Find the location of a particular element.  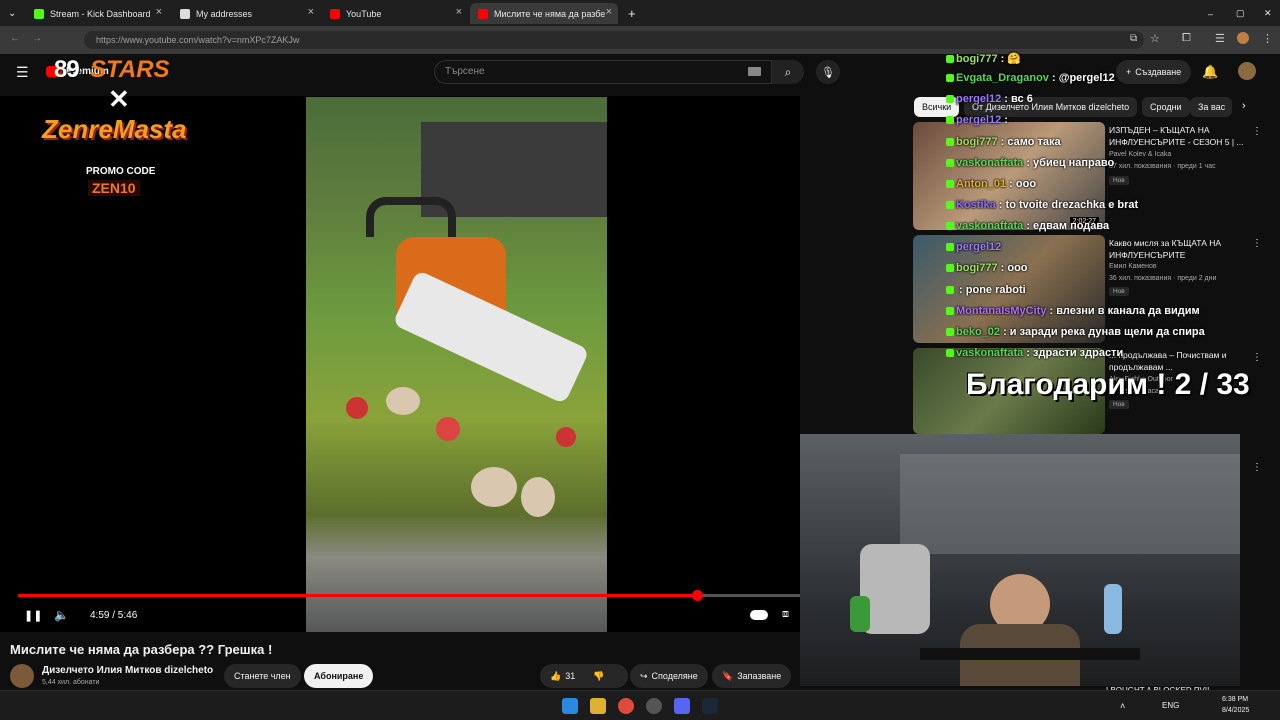

chrome-icon is located at coordinates (626, 706).